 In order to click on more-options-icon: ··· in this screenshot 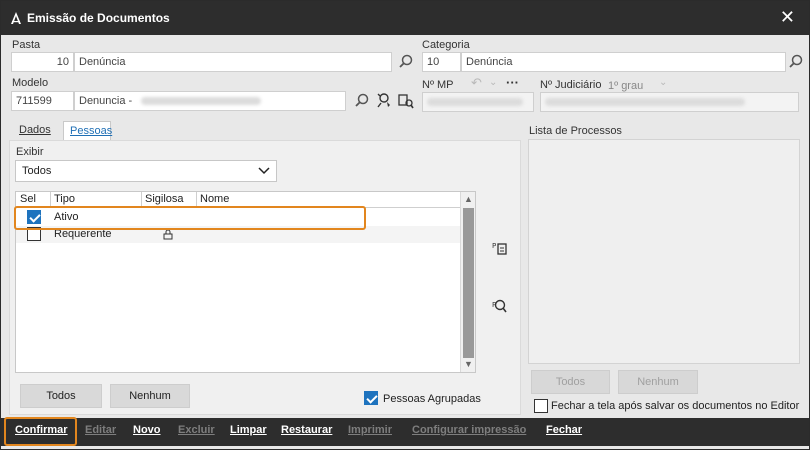, I will do `click(512, 82)`.